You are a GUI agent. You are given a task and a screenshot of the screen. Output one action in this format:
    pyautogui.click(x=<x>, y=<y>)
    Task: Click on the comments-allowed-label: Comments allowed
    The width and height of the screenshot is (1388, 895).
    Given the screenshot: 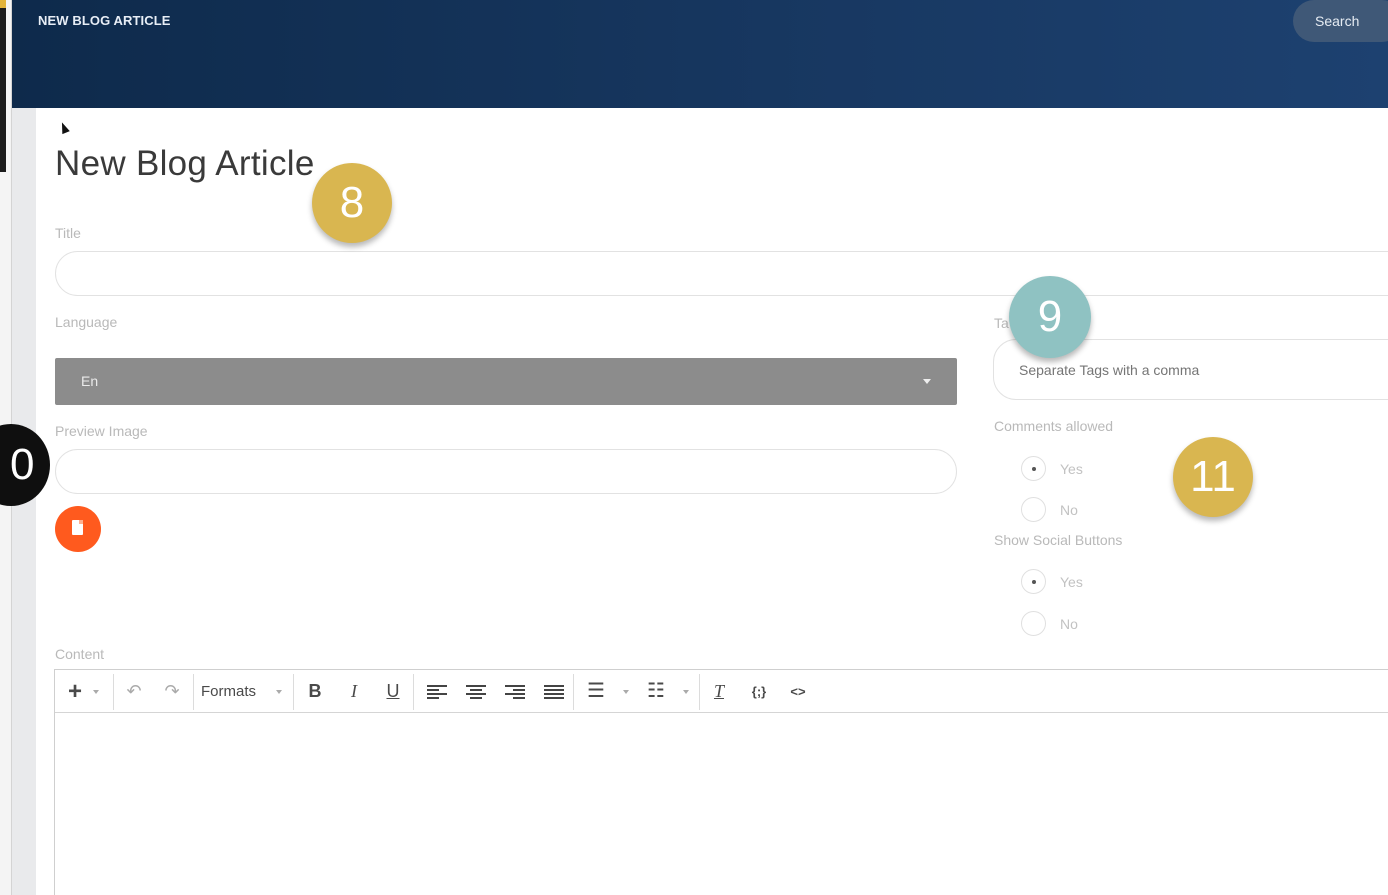 What is the action you would take?
    pyautogui.click(x=1054, y=426)
    